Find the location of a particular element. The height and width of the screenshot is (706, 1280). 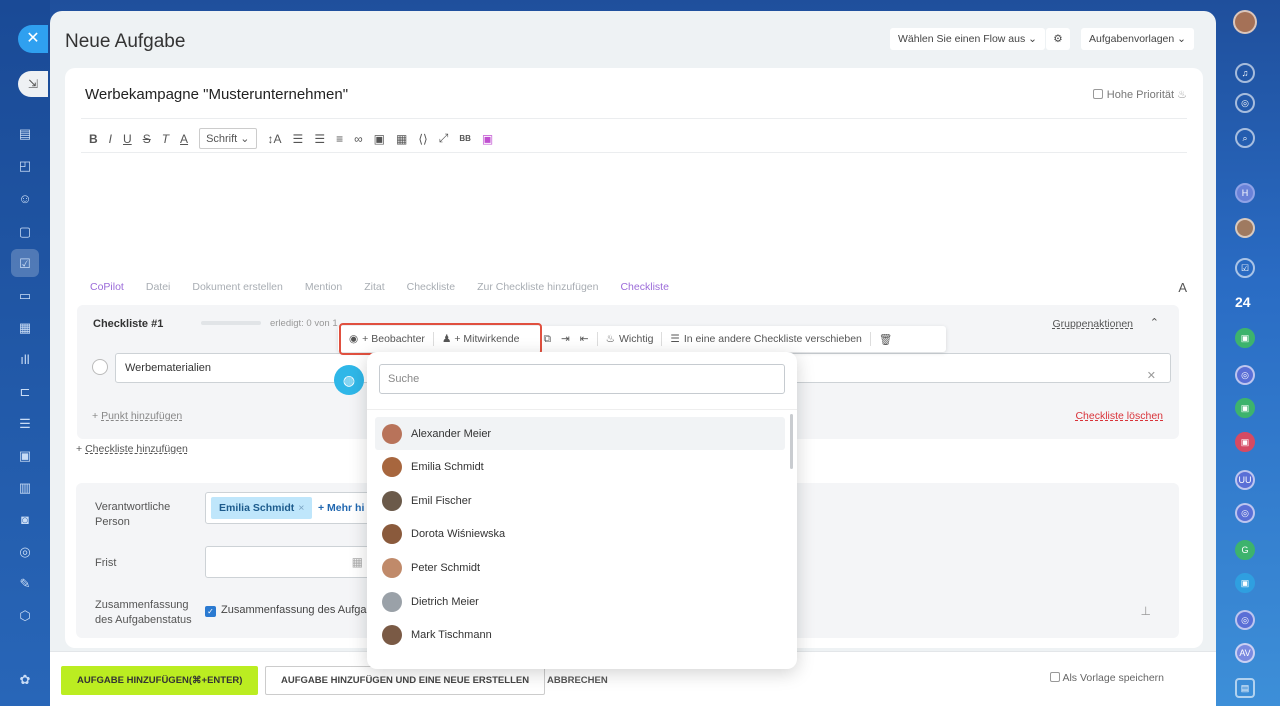

settings-icon: ✿ is located at coordinates (25, 680).